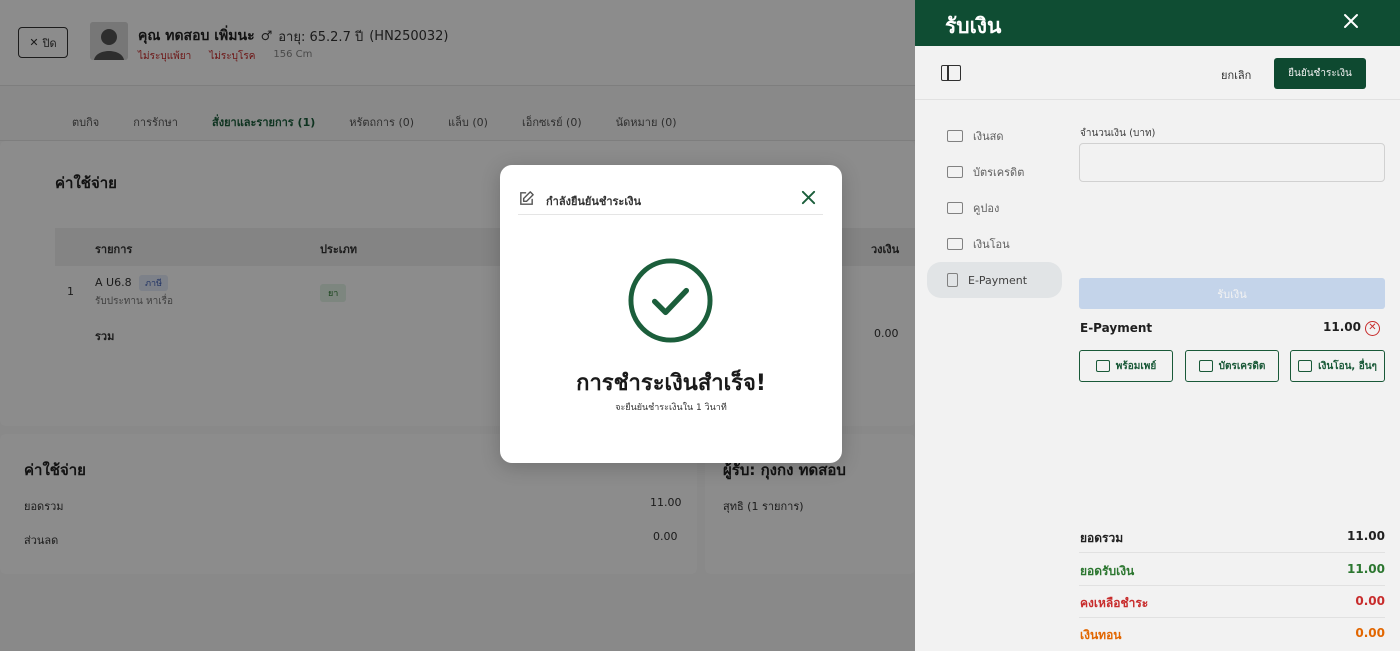 This screenshot has width=1400, height=651. I want to click on drawer-header: รับเงิน, so click(1157, 23).